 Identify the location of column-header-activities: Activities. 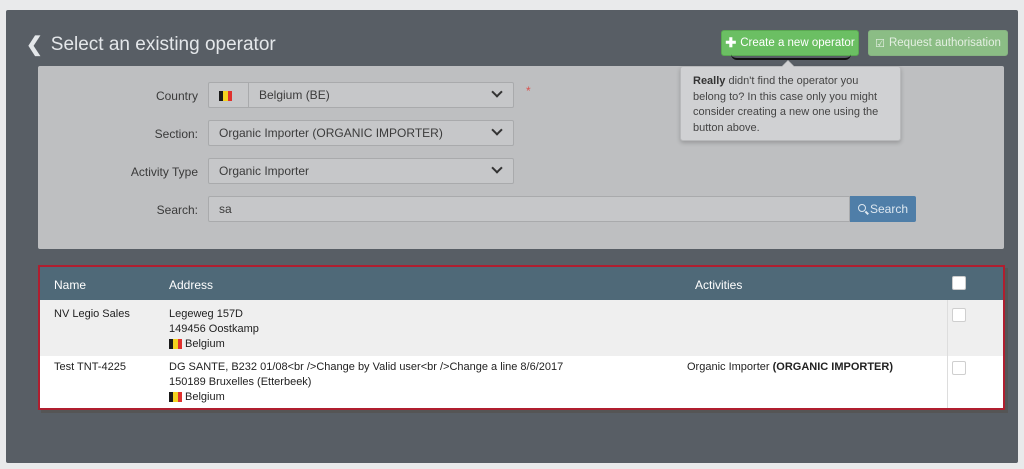
(719, 285).